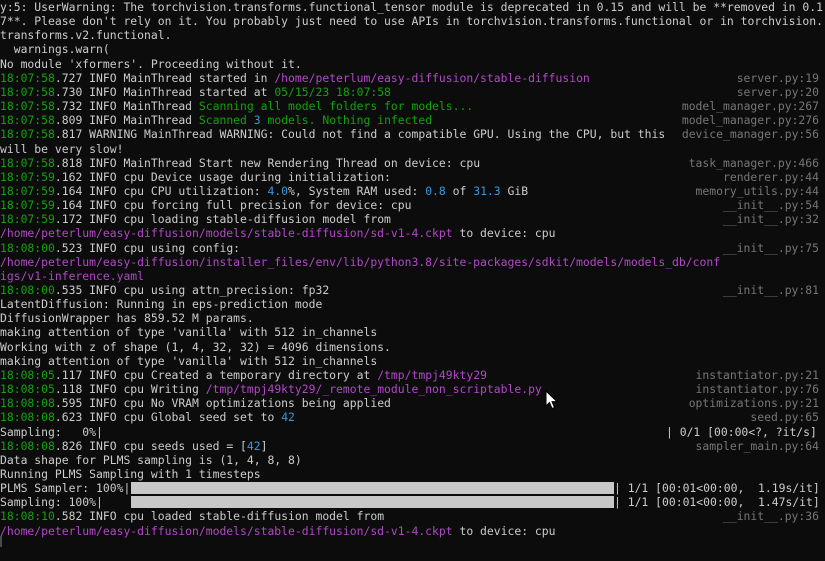  I want to click on source-location: __init__.py:32, so click(767, 219).